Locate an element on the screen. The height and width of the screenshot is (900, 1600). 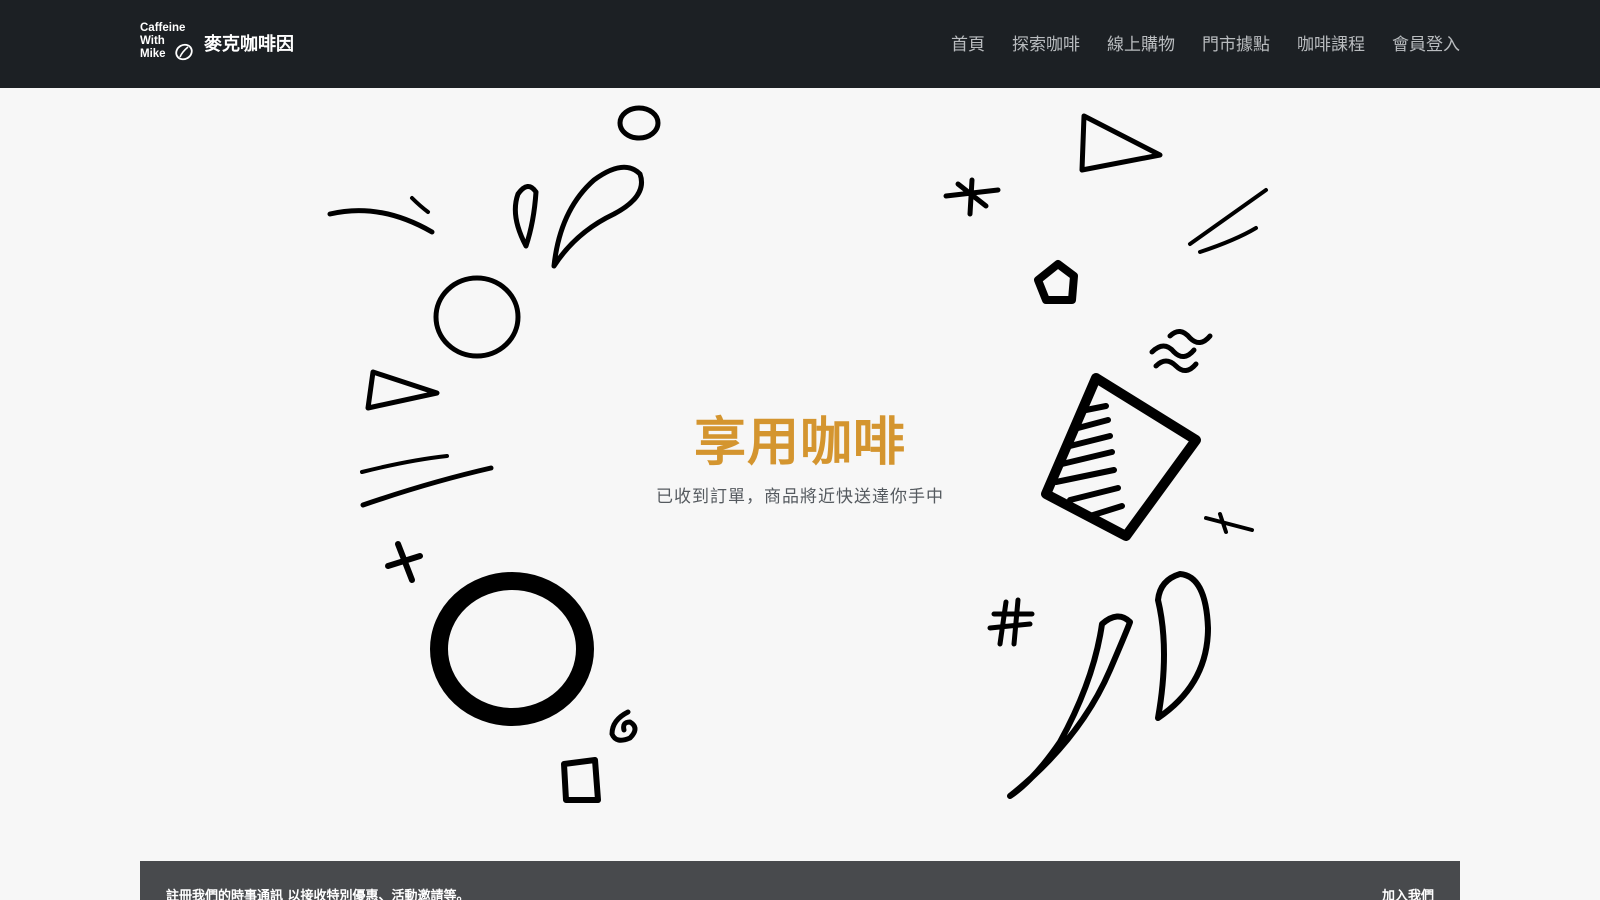
doodle-star is located at coordinates (972, 197).